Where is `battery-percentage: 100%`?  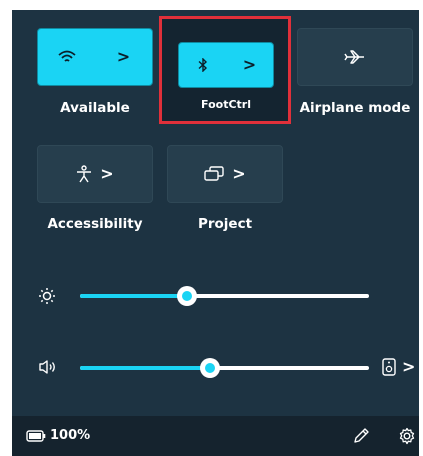 battery-percentage: 100% is located at coordinates (70, 435).